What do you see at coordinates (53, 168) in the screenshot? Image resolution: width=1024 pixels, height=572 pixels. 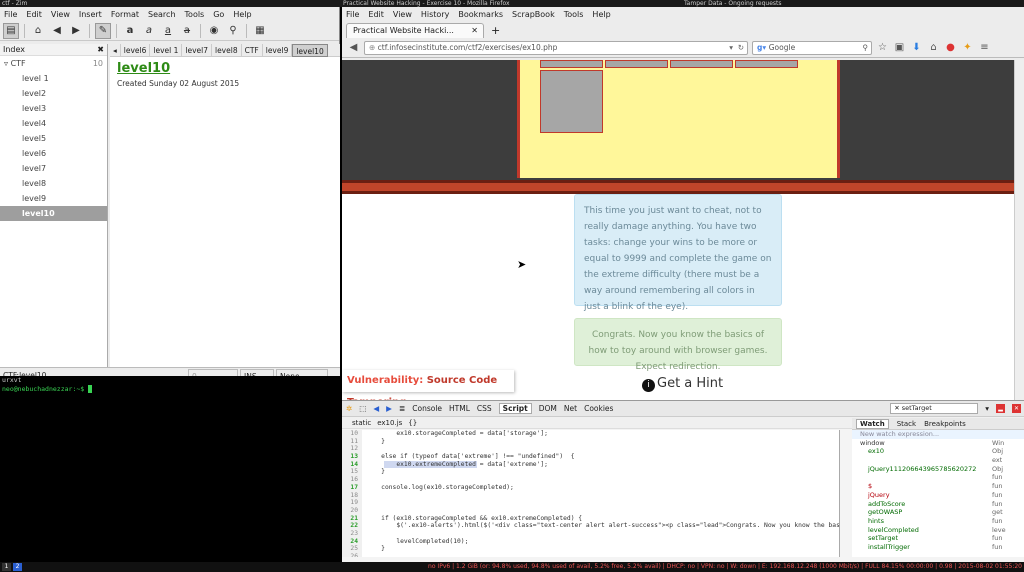 I see `tree-item-level7: level7` at bounding box center [53, 168].